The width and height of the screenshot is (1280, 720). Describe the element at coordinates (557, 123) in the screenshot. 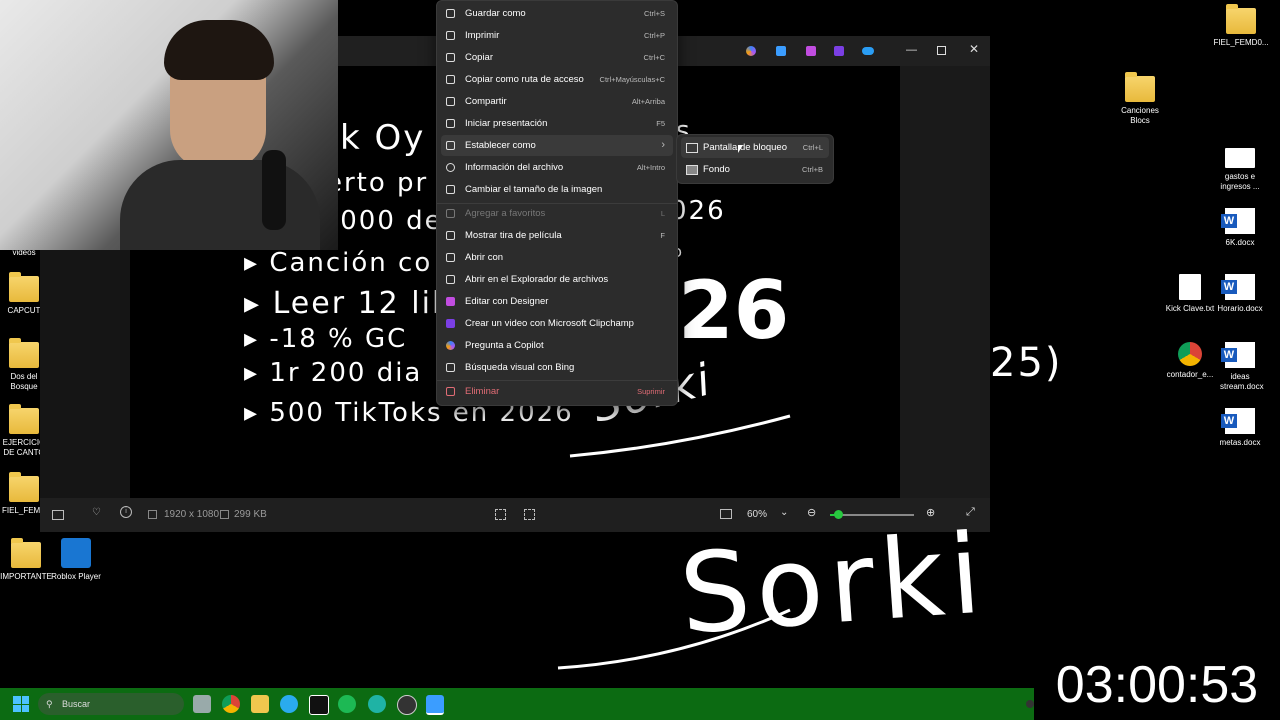

I see `menu-item-presentacion: Iniciar presentación F5` at that location.